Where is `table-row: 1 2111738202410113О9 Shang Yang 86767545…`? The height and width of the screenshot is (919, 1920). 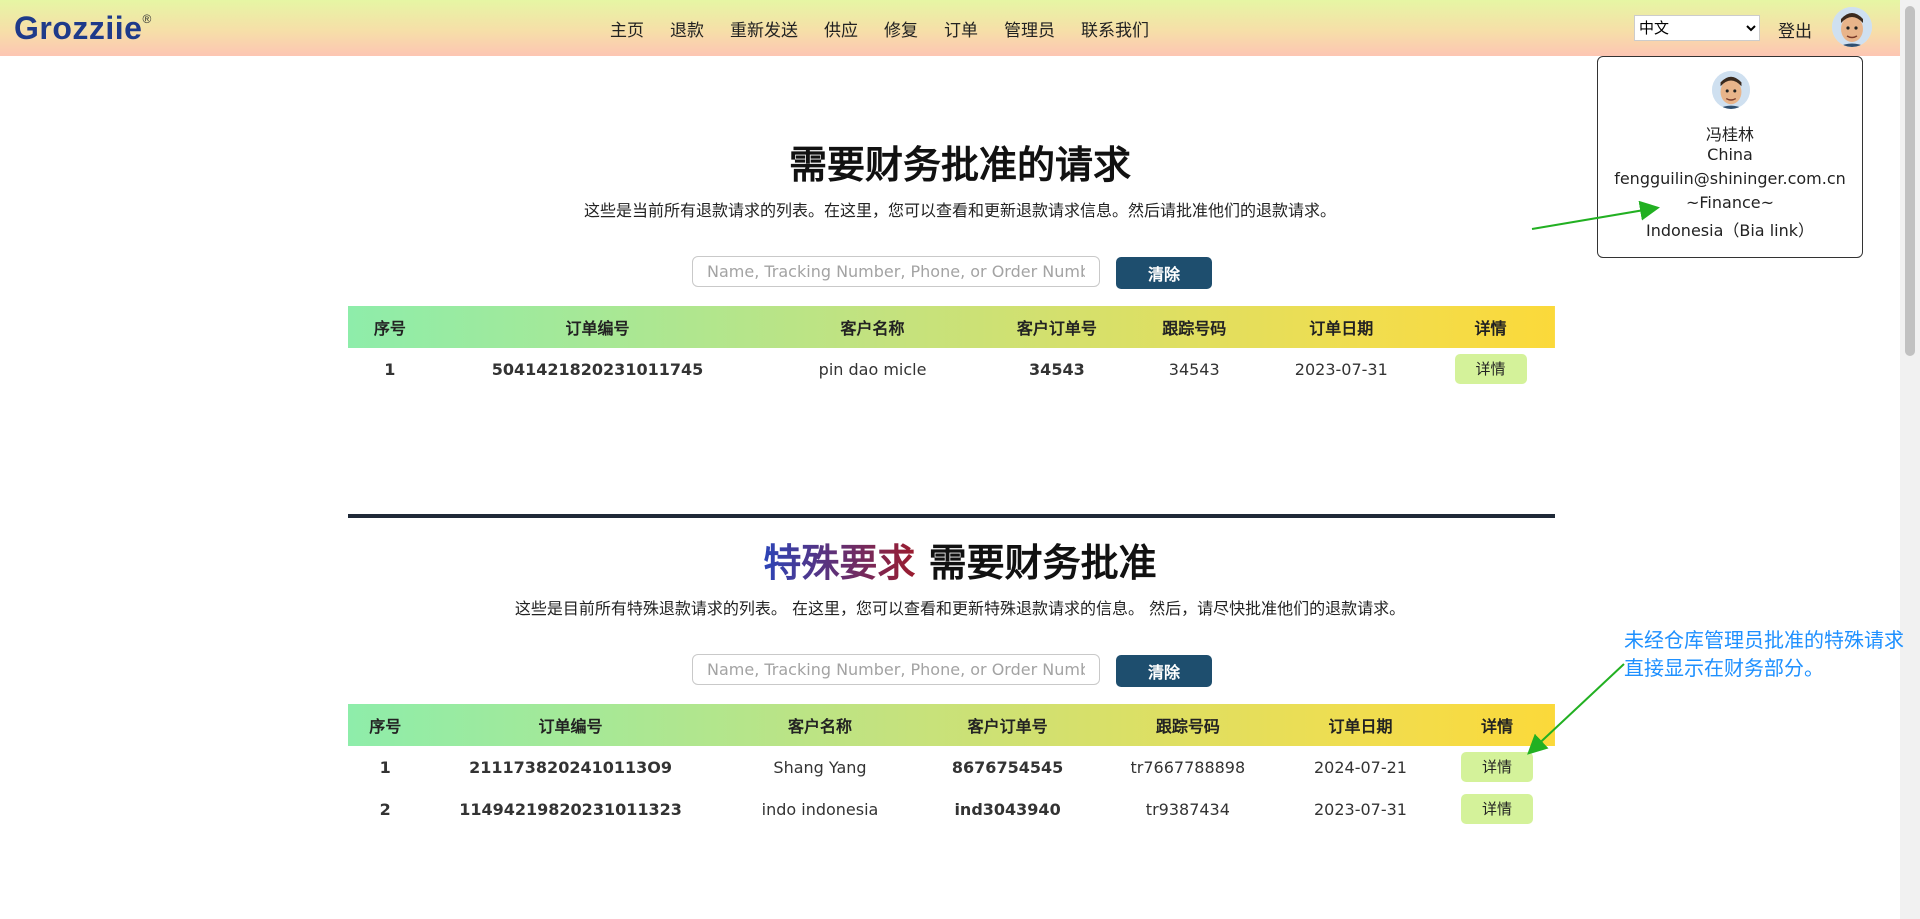 table-row: 1 2111738202410113О9 Shang Yang 86767545… is located at coordinates (951, 767).